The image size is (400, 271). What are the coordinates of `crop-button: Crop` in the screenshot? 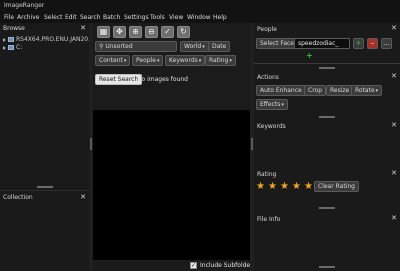 It's located at (315, 90).